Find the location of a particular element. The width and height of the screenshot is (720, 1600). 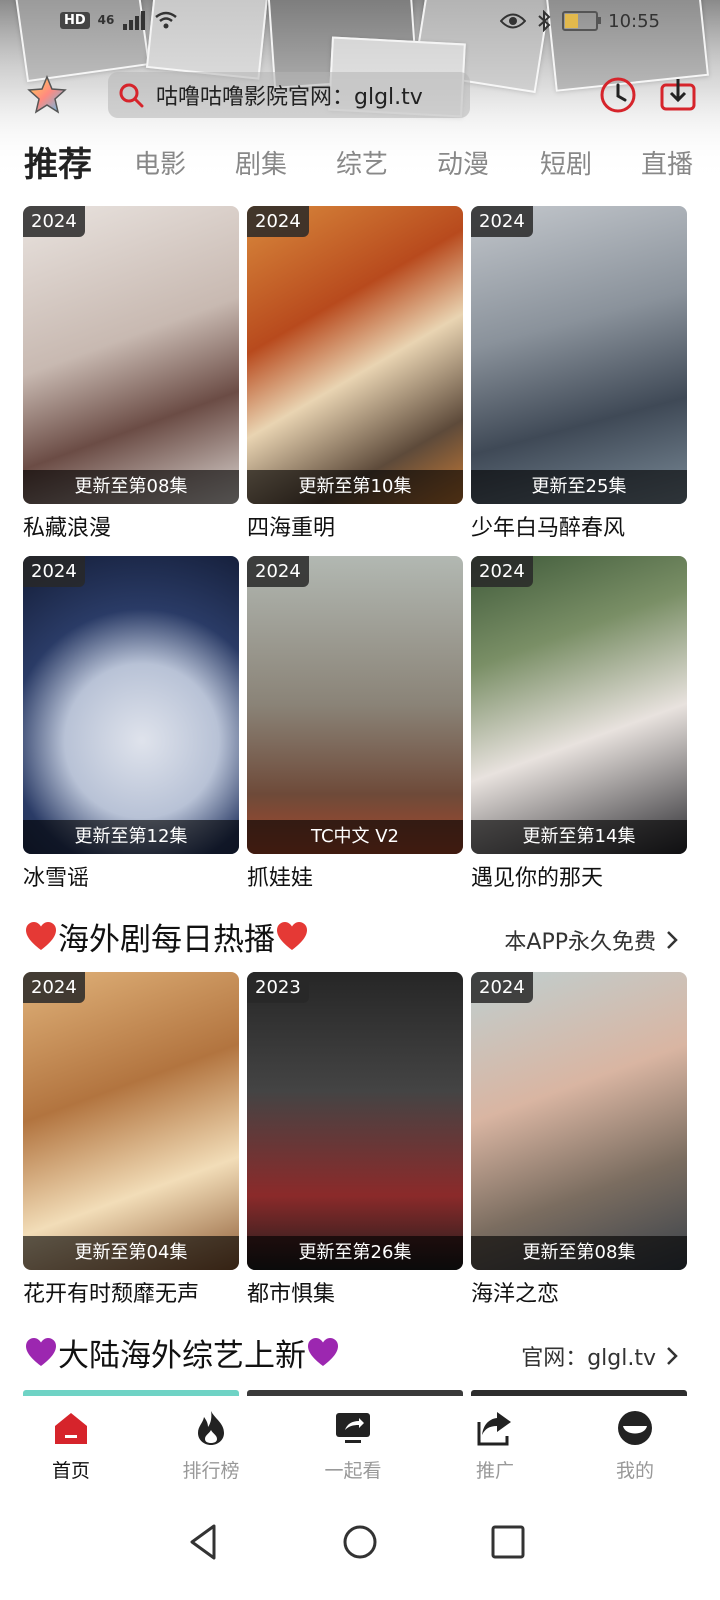

episode-status: 更新至第14集 is located at coordinates (579, 837).